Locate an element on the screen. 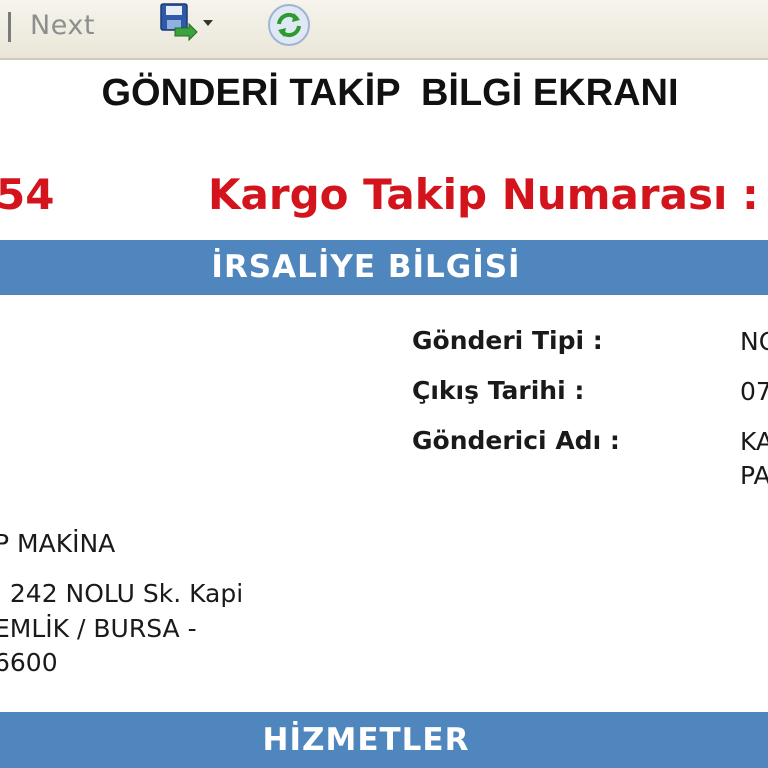 The width and height of the screenshot is (768, 768). toolbar-separator is located at coordinates (9, 27).